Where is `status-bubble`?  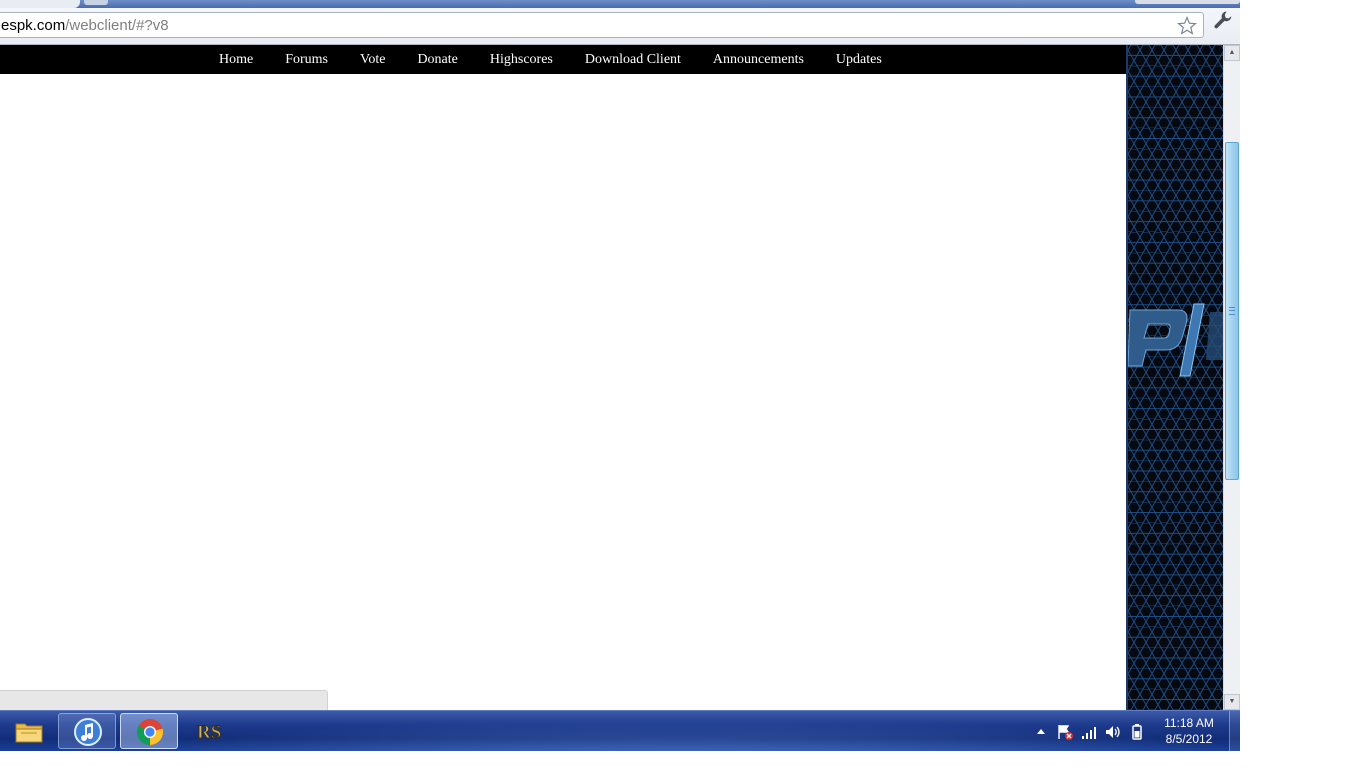
status-bubble is located at coordinates (164, 700).